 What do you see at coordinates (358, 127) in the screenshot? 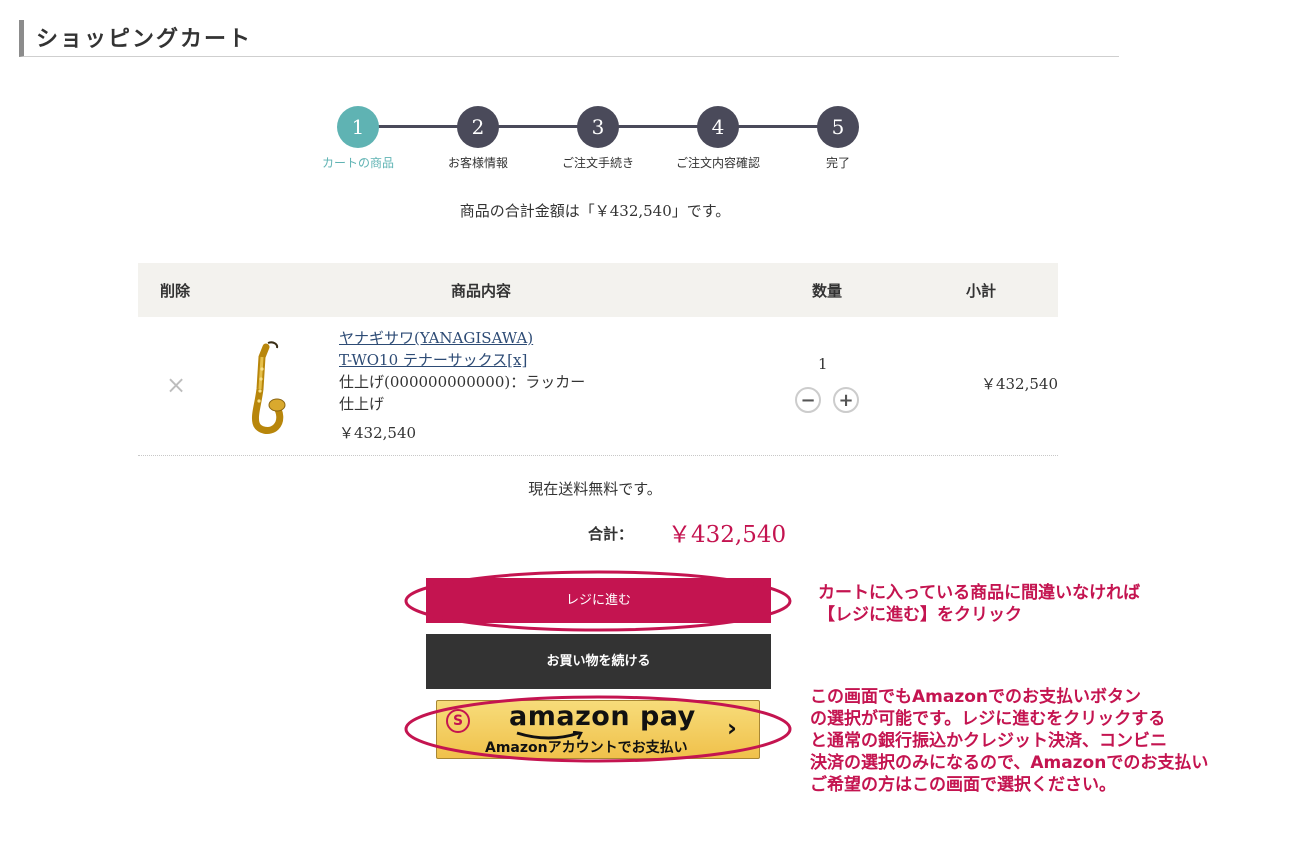
I see `step-1-circle: 1` at bounding box center [358, 127].